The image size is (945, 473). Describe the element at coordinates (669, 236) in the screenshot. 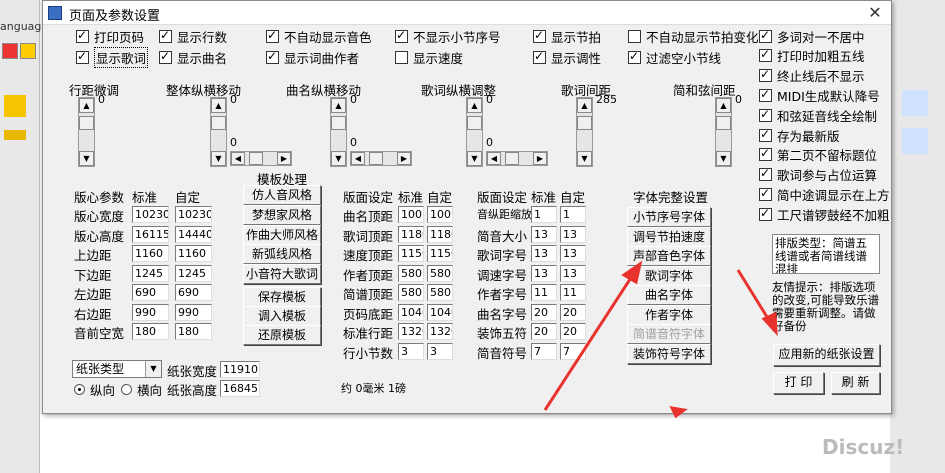

I see `font-button: 调号节拍速度` at that location.